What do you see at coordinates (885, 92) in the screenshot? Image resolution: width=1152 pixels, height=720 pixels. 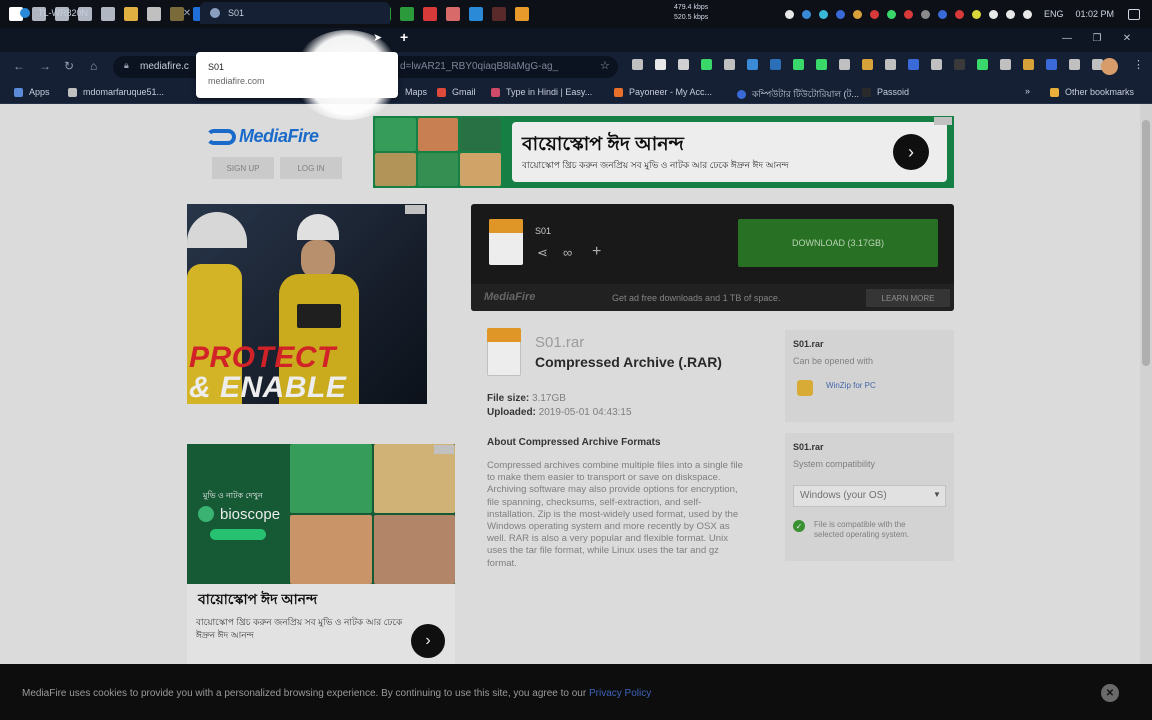 I see `bookmark-passoid: Passoid` at bounding box center [885, 92].